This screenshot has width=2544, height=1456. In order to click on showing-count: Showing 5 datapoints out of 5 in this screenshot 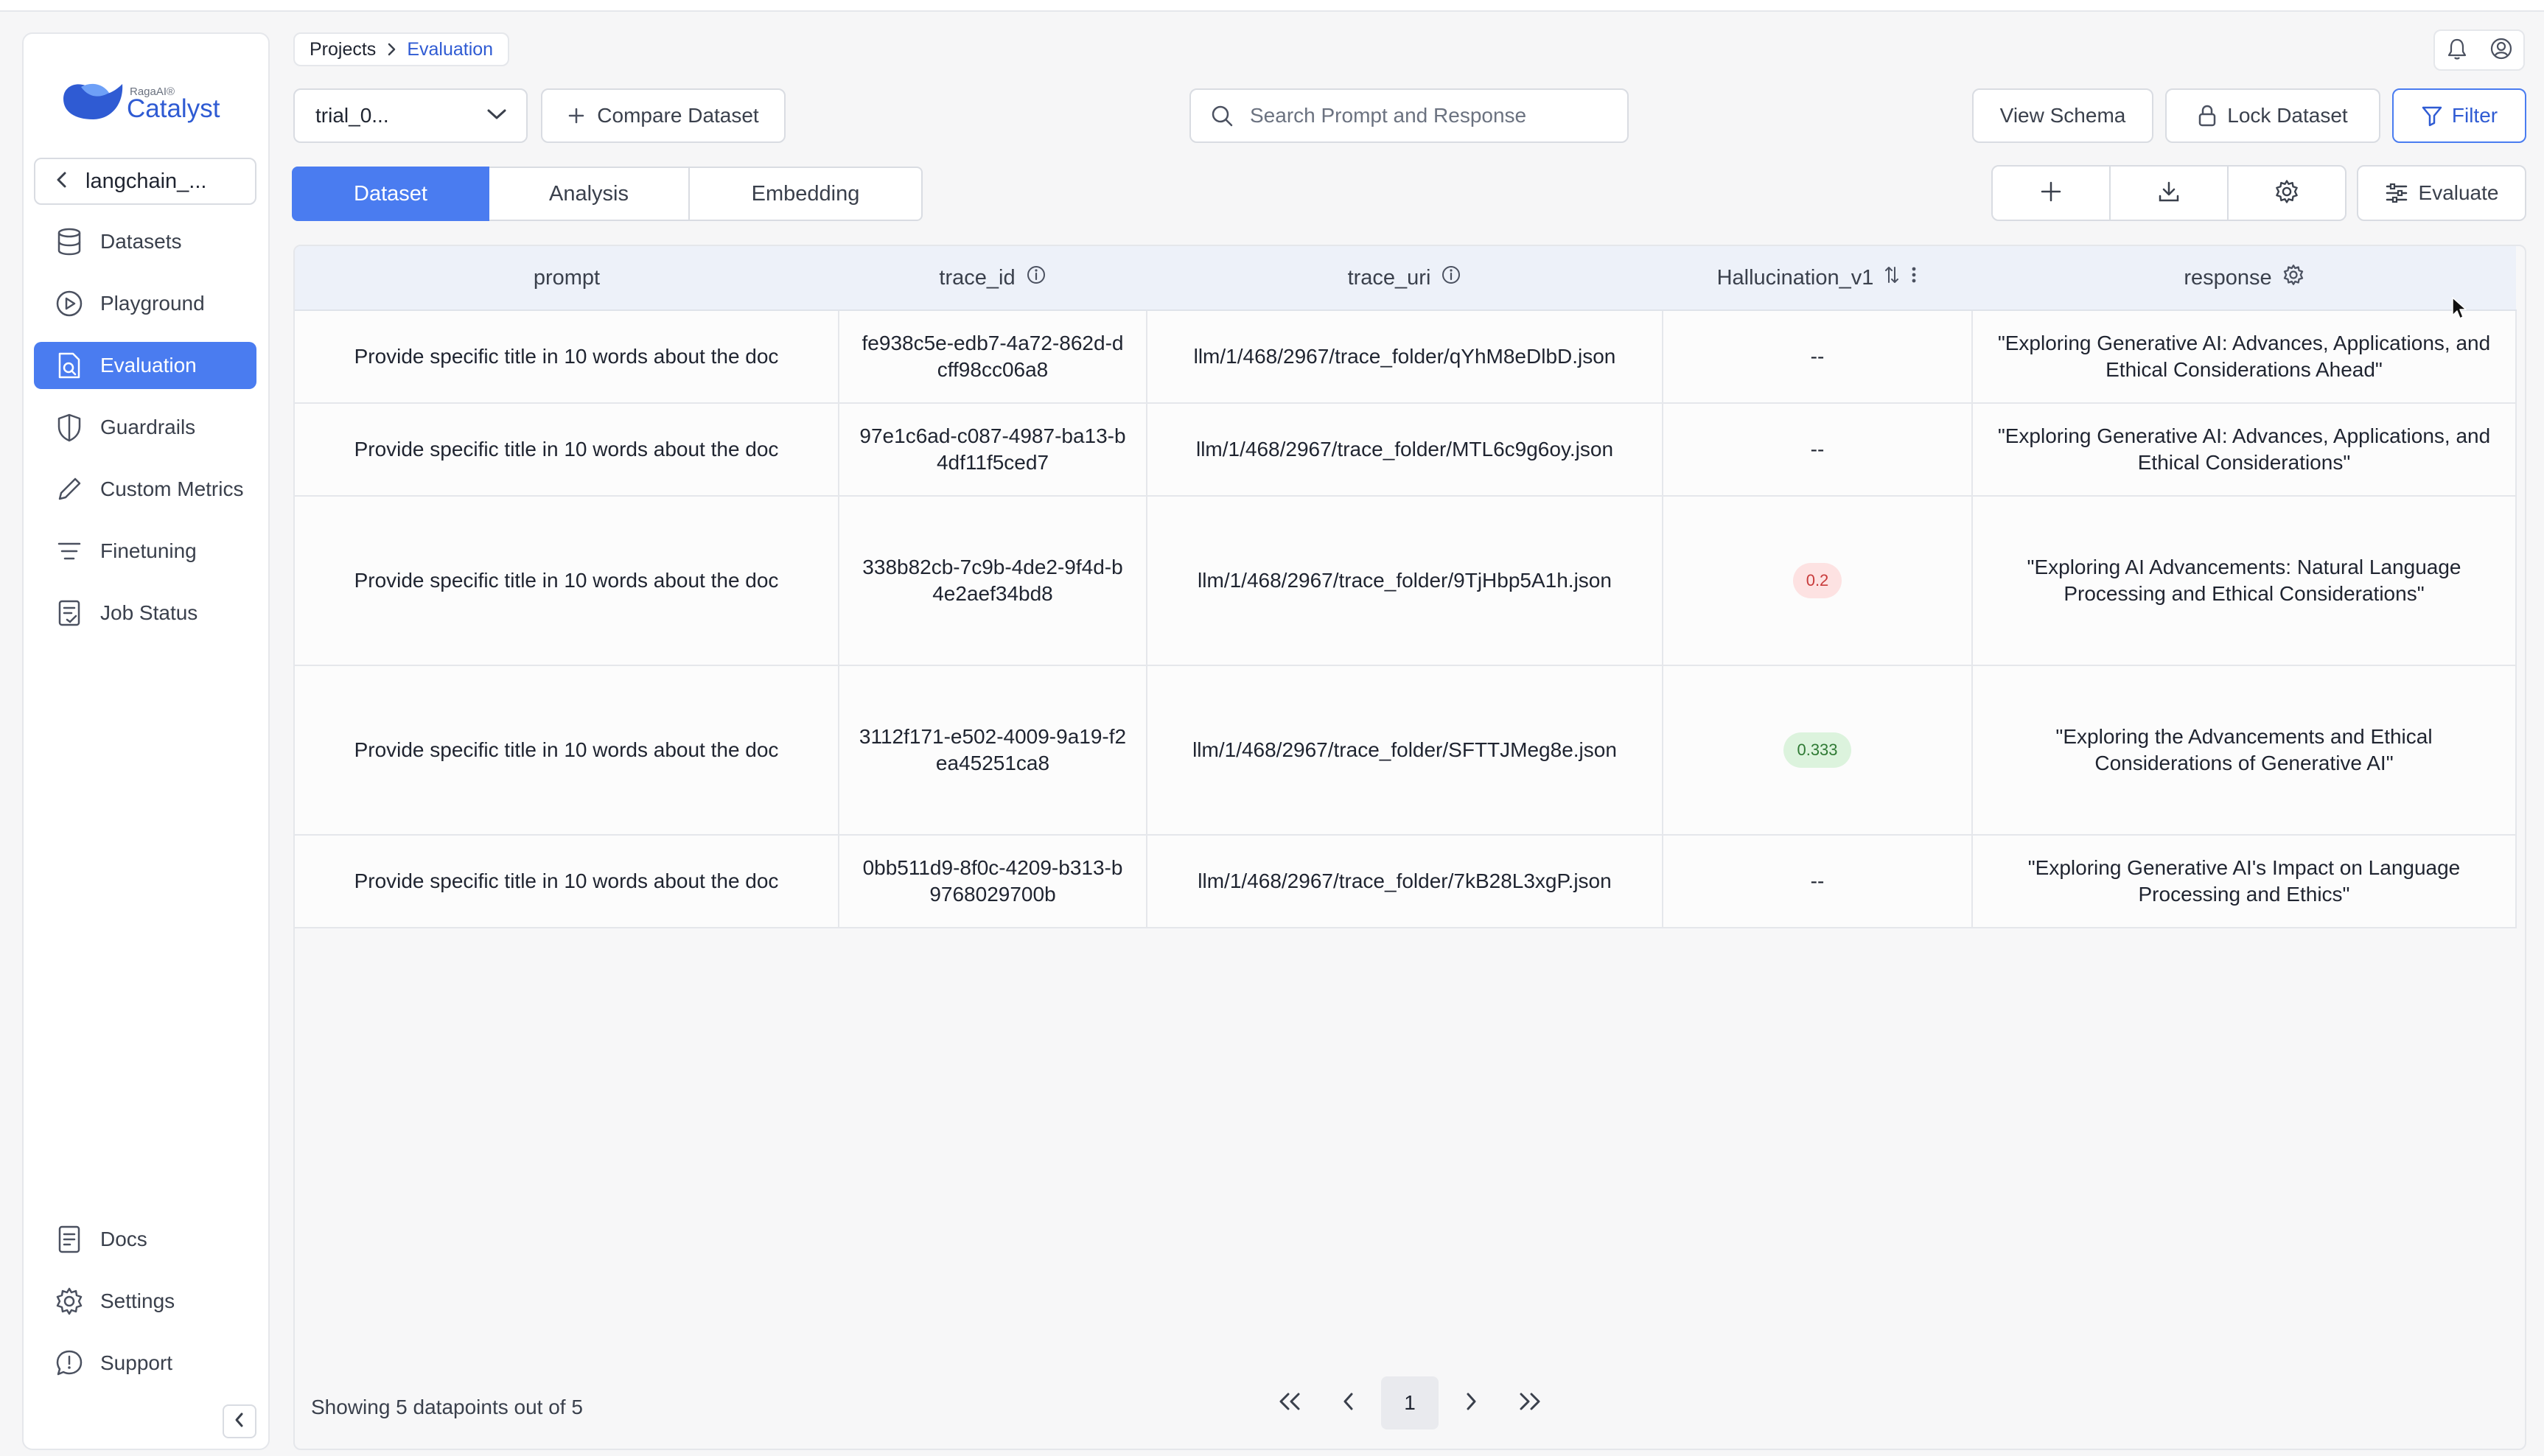, I will do `click(447, 1407)`.